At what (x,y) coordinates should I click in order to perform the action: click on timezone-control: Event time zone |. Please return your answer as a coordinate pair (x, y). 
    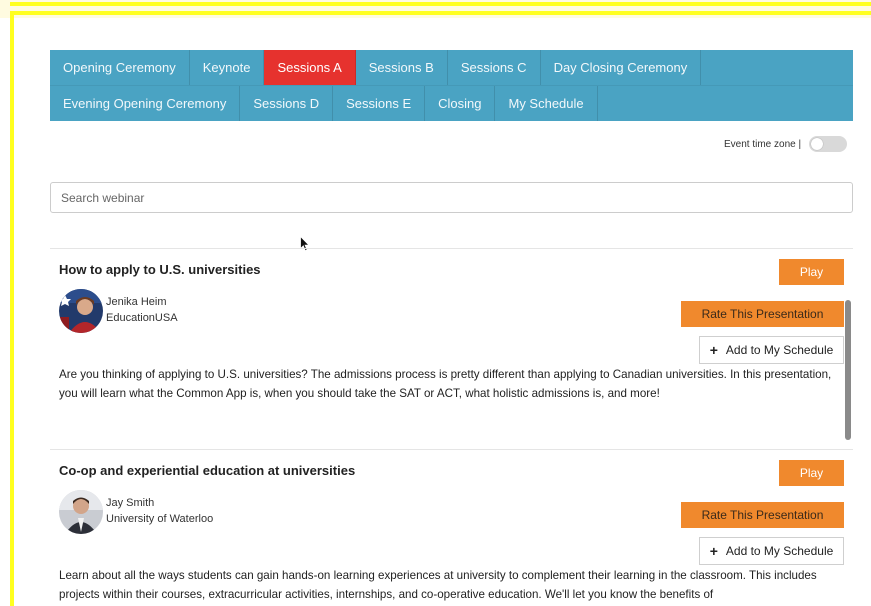
    Looking at the image, I should click on (786, 144).